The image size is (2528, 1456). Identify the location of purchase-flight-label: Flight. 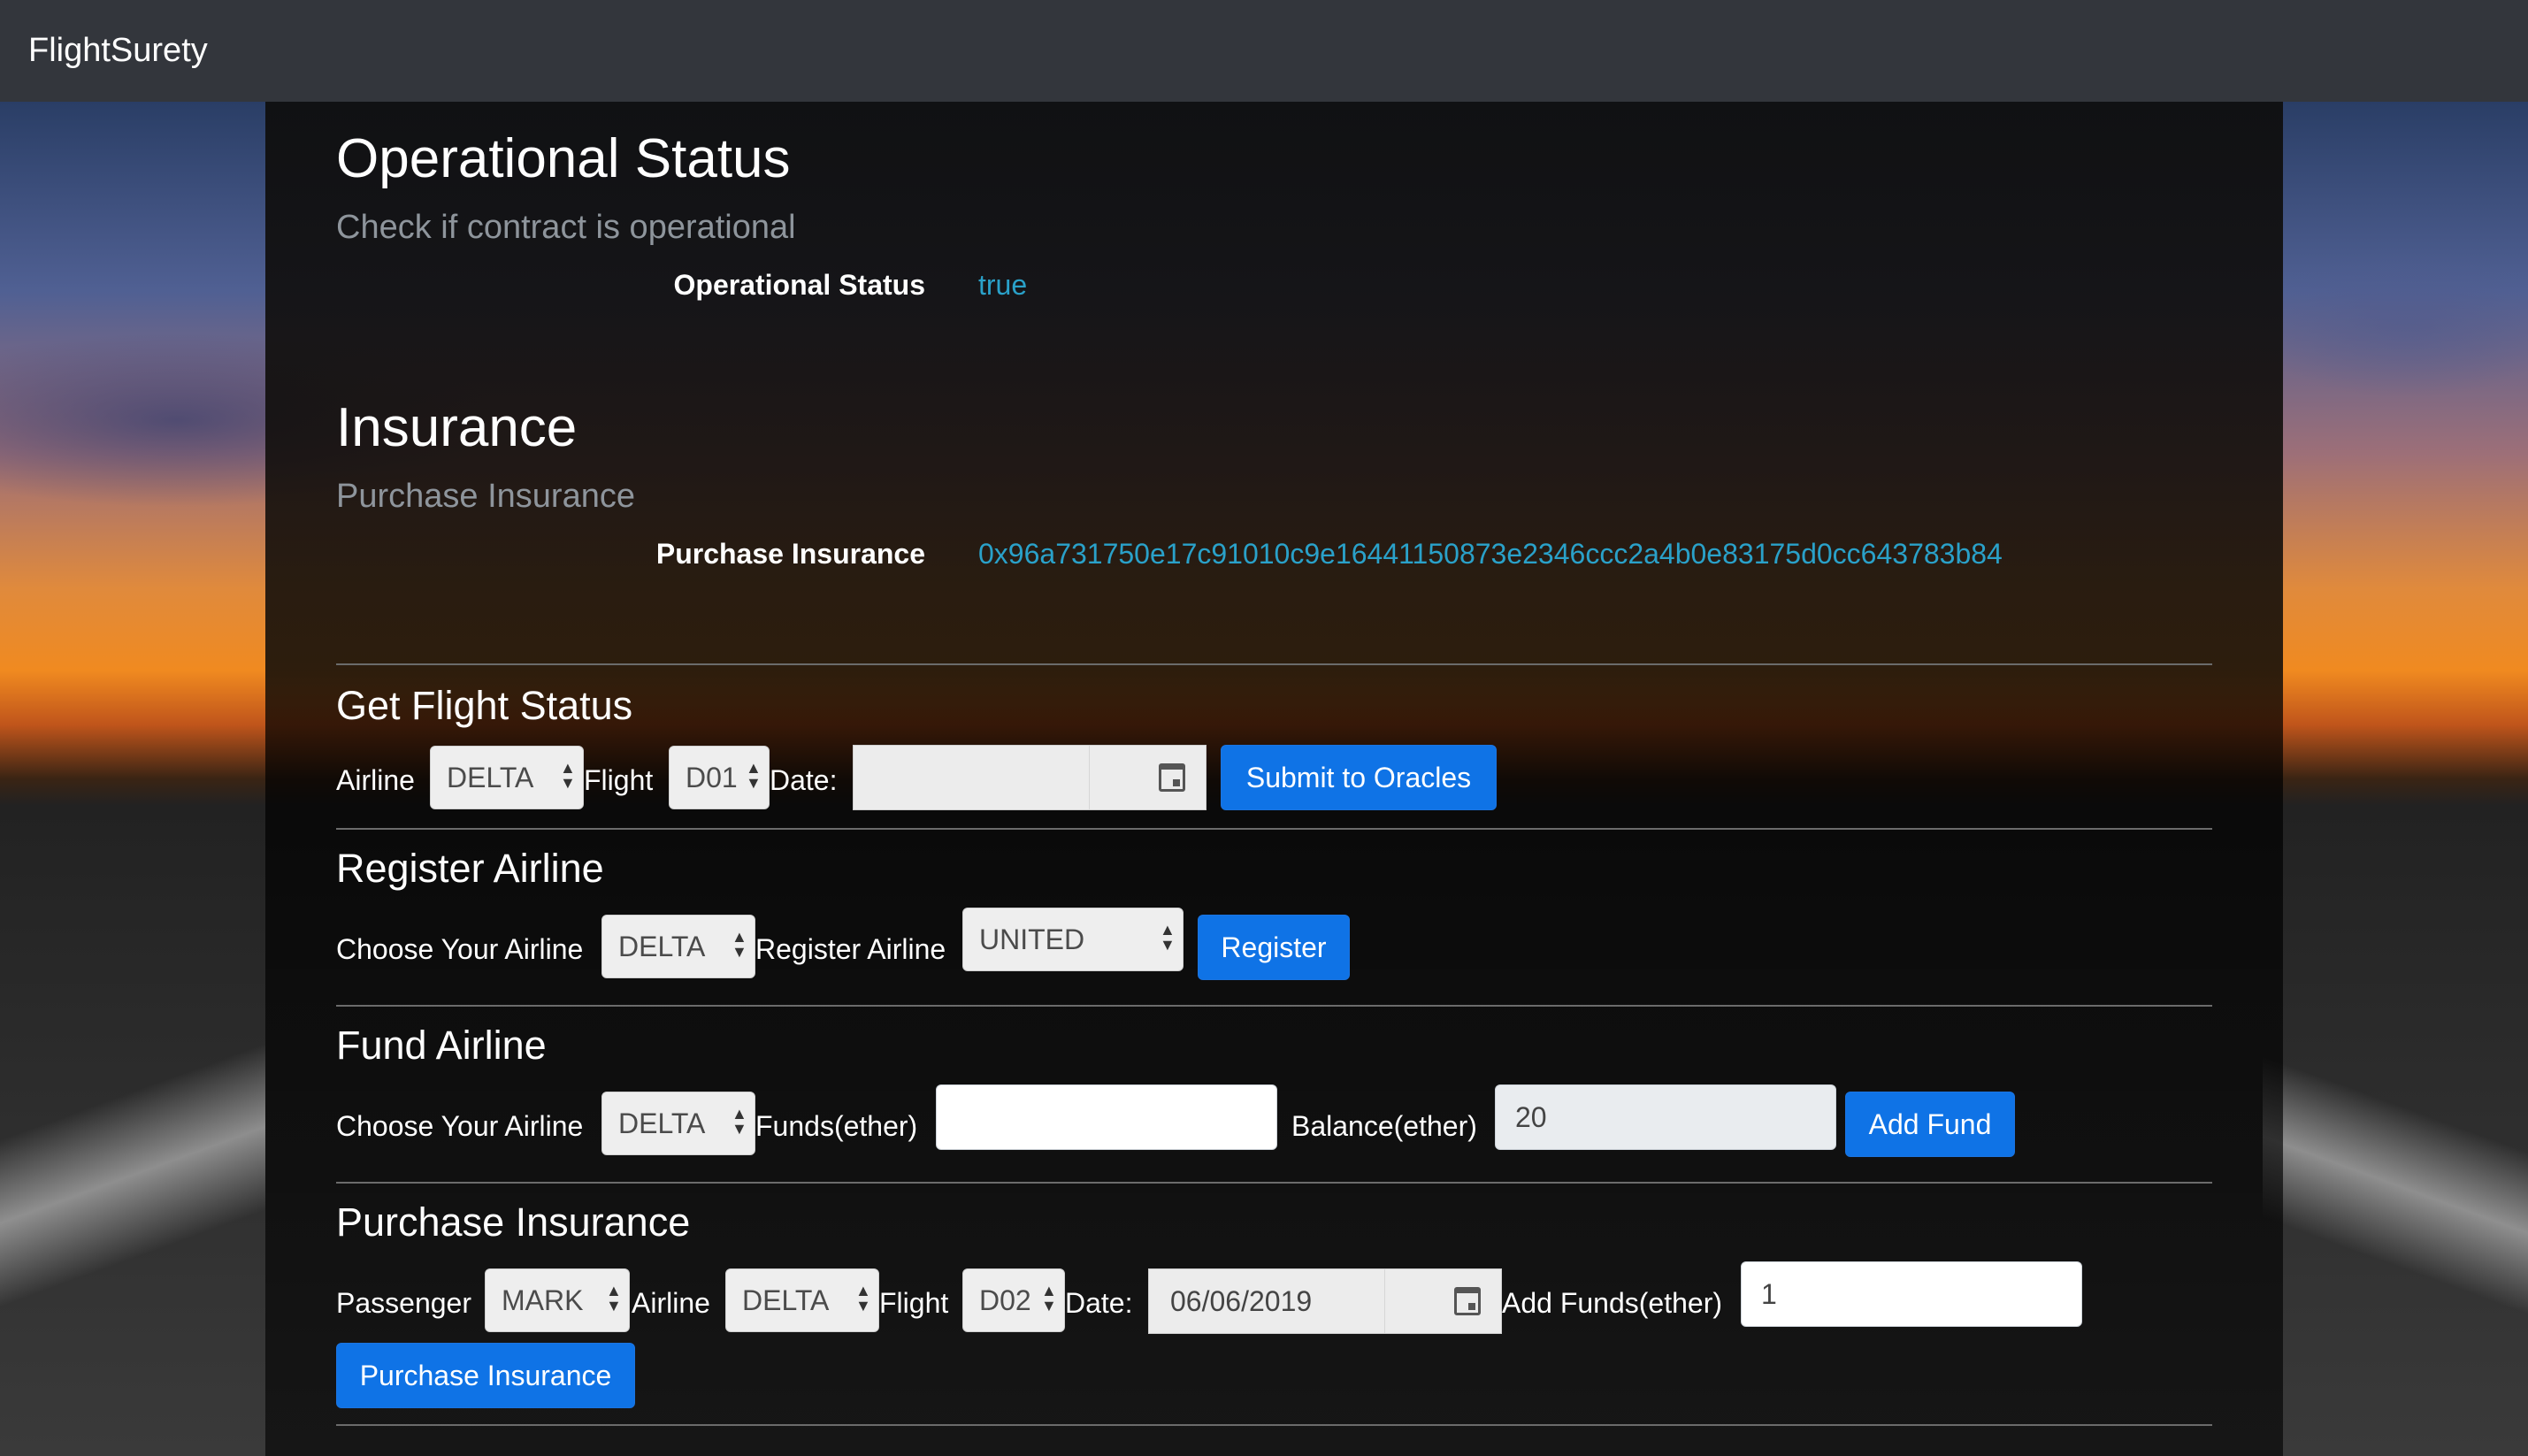
(914, 1303).